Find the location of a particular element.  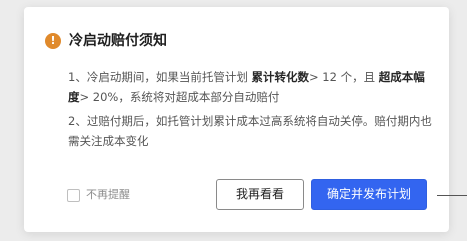

dont-remind-checkbox is located at coordinates (73, 195).